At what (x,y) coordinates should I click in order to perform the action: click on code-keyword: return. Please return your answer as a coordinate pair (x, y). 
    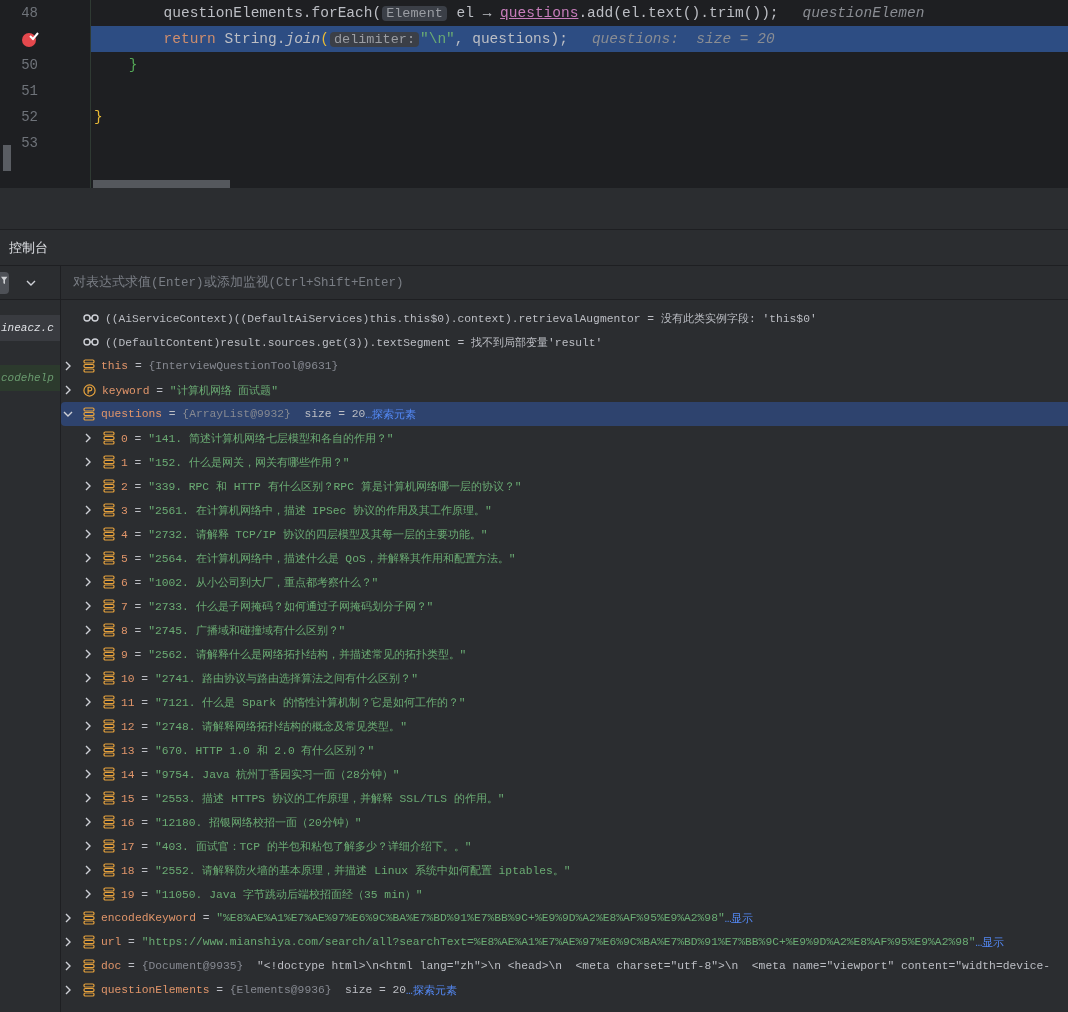
    Looking at the image, I should click on (189, 39).